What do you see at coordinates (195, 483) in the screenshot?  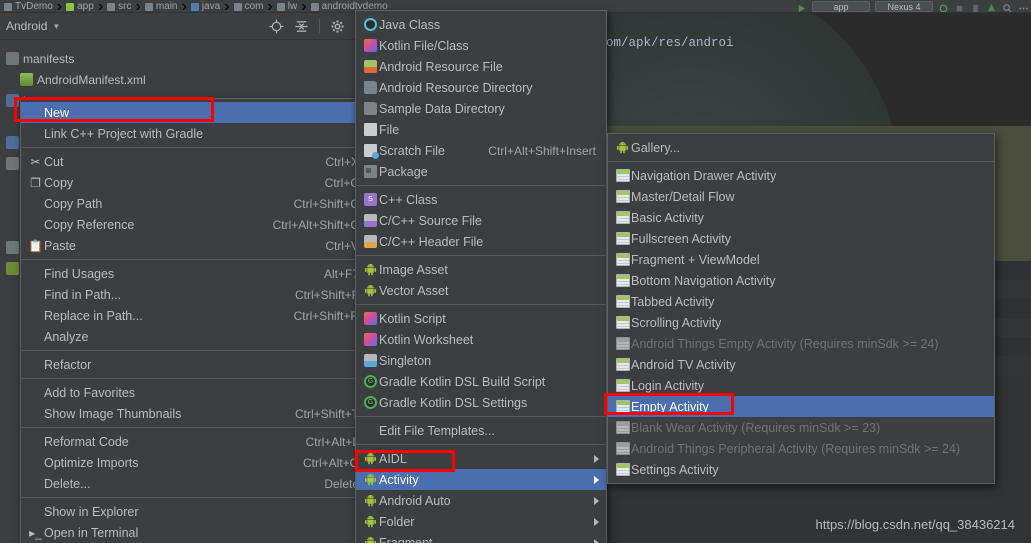 I see `context-menu-item: Delete... Delete` at bounding box center [195, 483].